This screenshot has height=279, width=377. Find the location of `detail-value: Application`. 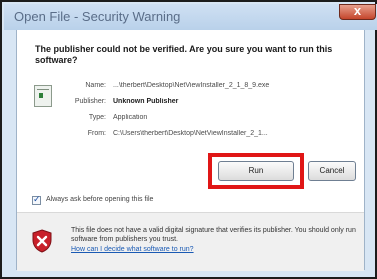

detail-value: Application is located at coordinates (130, 117).